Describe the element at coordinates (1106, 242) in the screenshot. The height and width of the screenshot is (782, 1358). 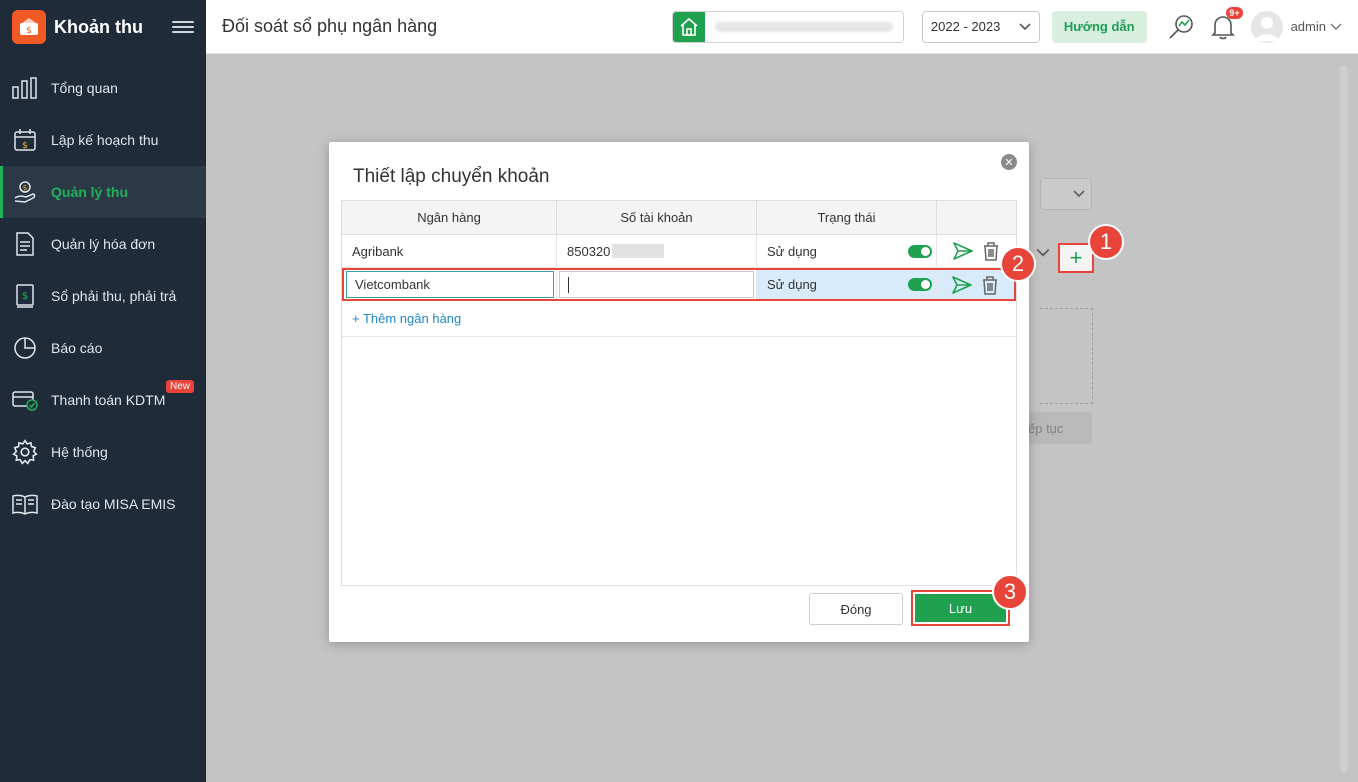
I see `step-badge-1: 1` at that location.